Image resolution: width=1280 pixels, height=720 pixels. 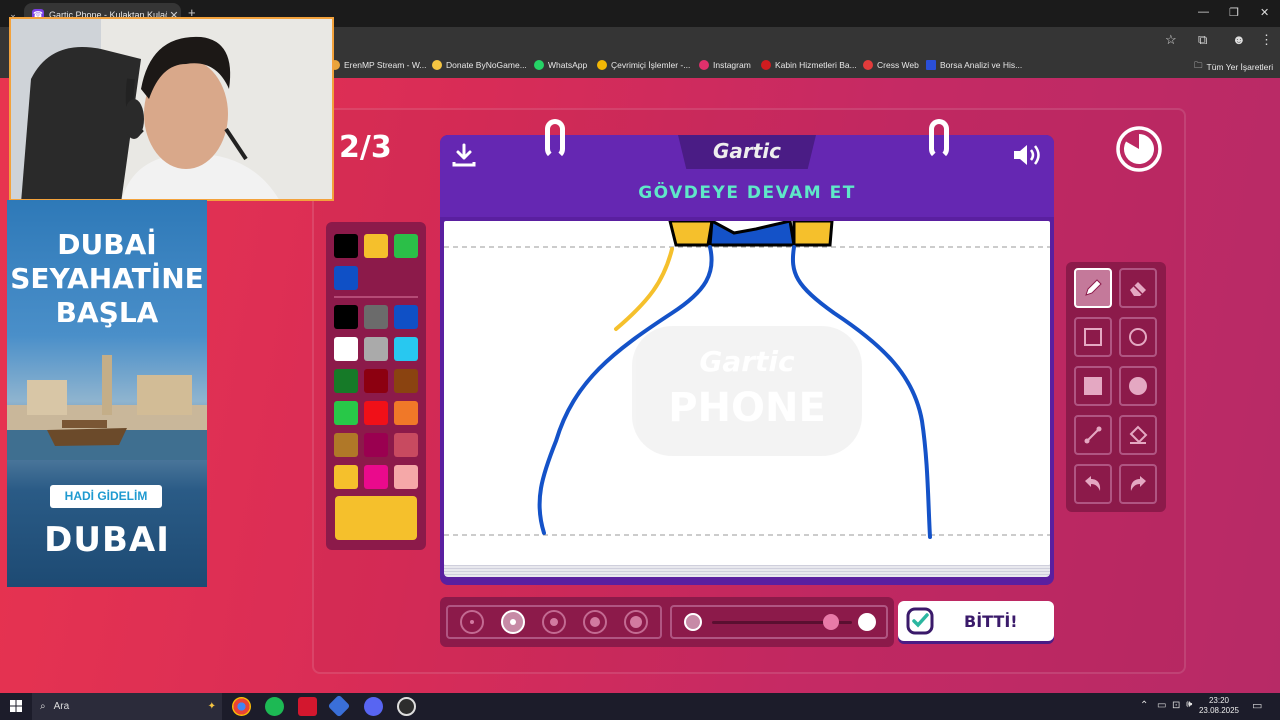 What do you see at coordinates (747, 570) in the screenshot?
I see `paper-stack` at bounding box center [747, 570].